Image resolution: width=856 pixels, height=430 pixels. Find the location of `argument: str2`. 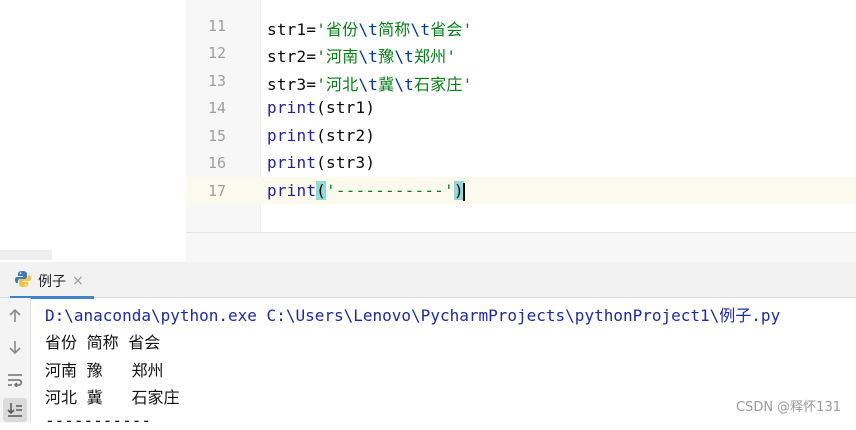

argument: str2 is located at coordinates (346, 135).